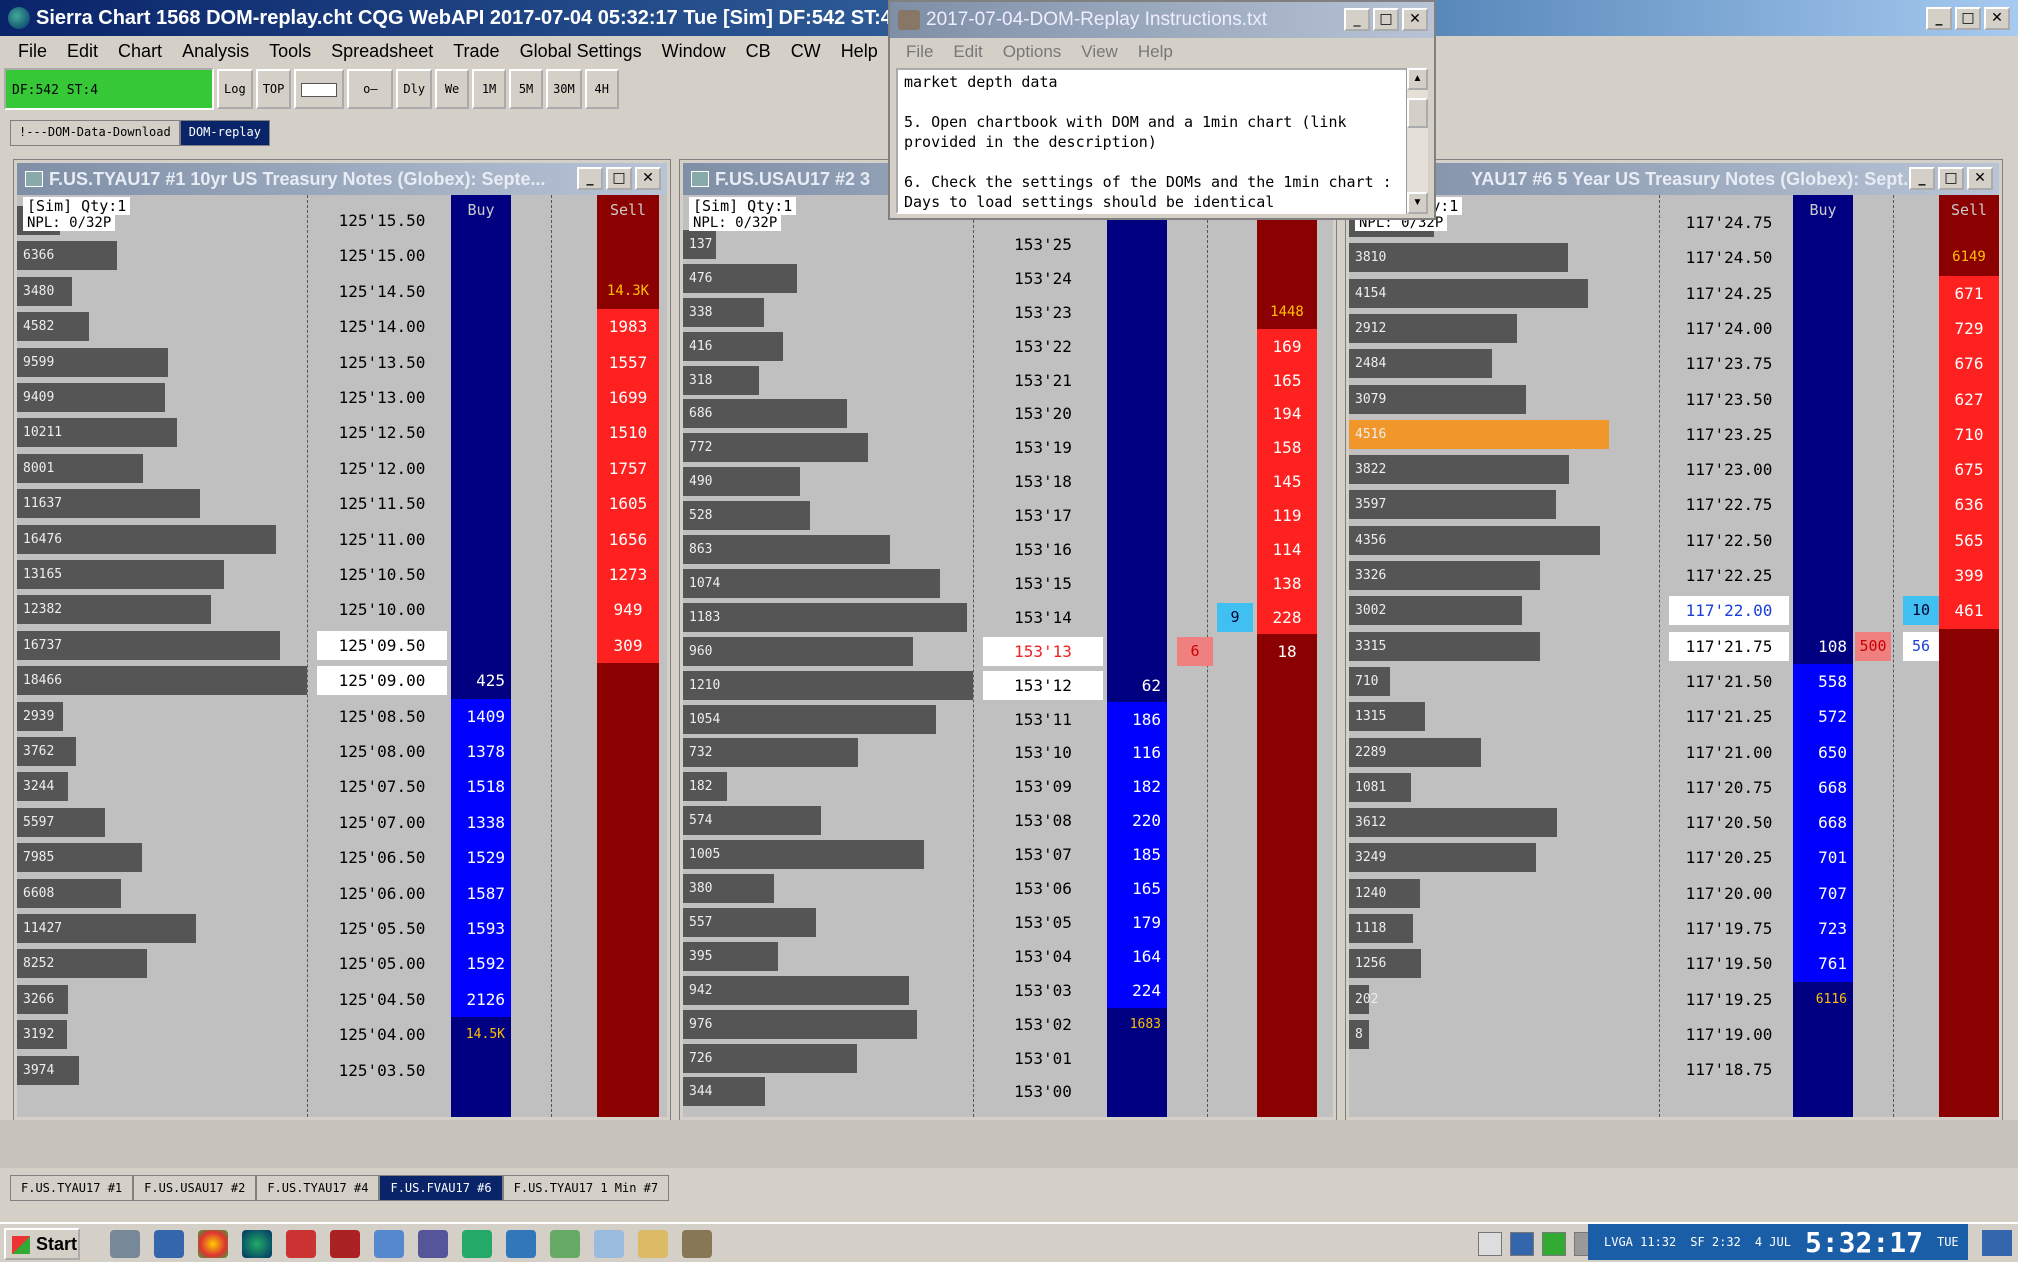 The height and width of the screenshot is (1262, 2018). I want to click on log-button: Log, so click(235, 89).